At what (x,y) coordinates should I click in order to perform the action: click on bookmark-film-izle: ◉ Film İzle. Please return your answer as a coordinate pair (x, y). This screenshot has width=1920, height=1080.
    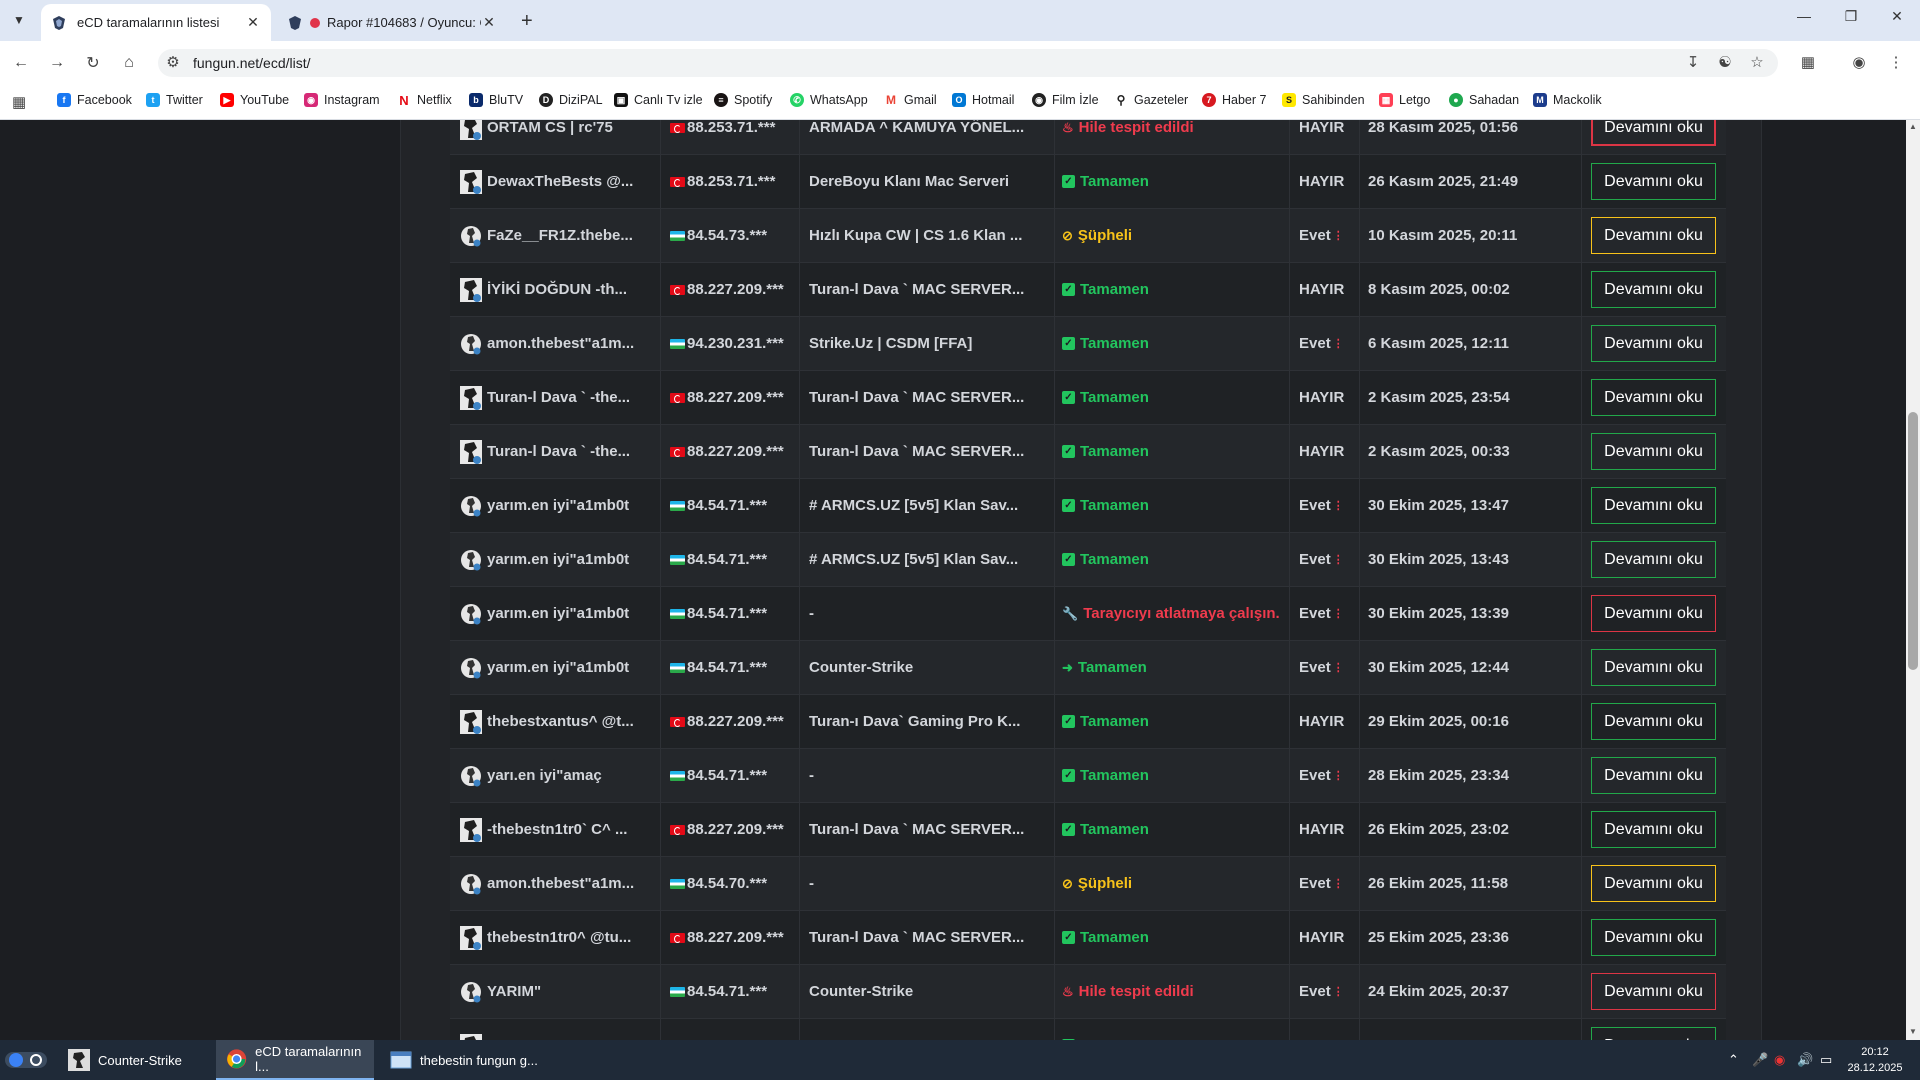
    Looking at the image, I should click on (1065, 100).